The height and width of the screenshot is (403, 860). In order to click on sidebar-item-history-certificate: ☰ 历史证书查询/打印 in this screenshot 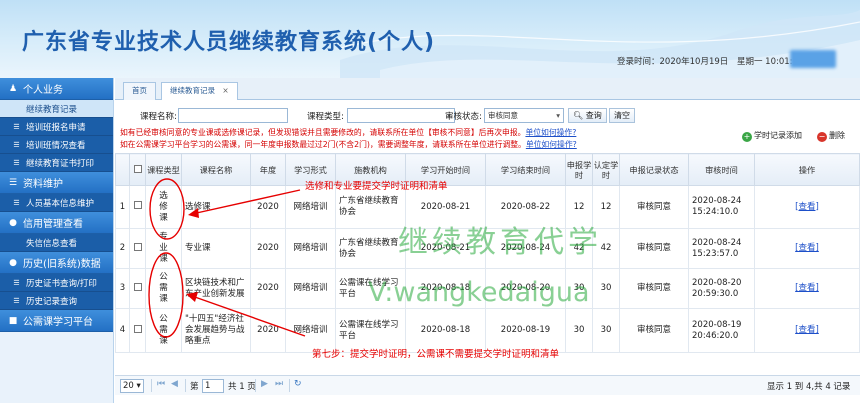, I will do `click(56, 283)`.